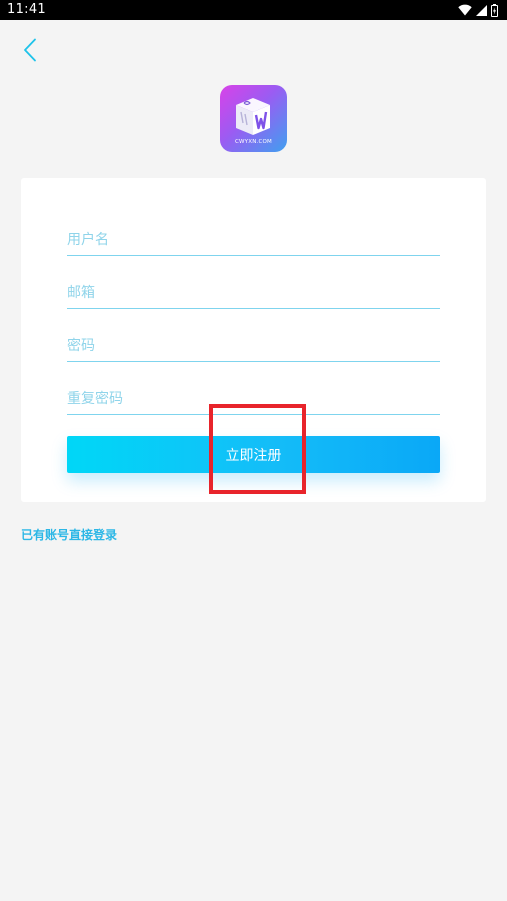 The image size is (507, 901). What do you see at coordinates (253, 142) in the screenshot?
I see `logo-text: CWYXN.COM` at bounding box center [253, 142].